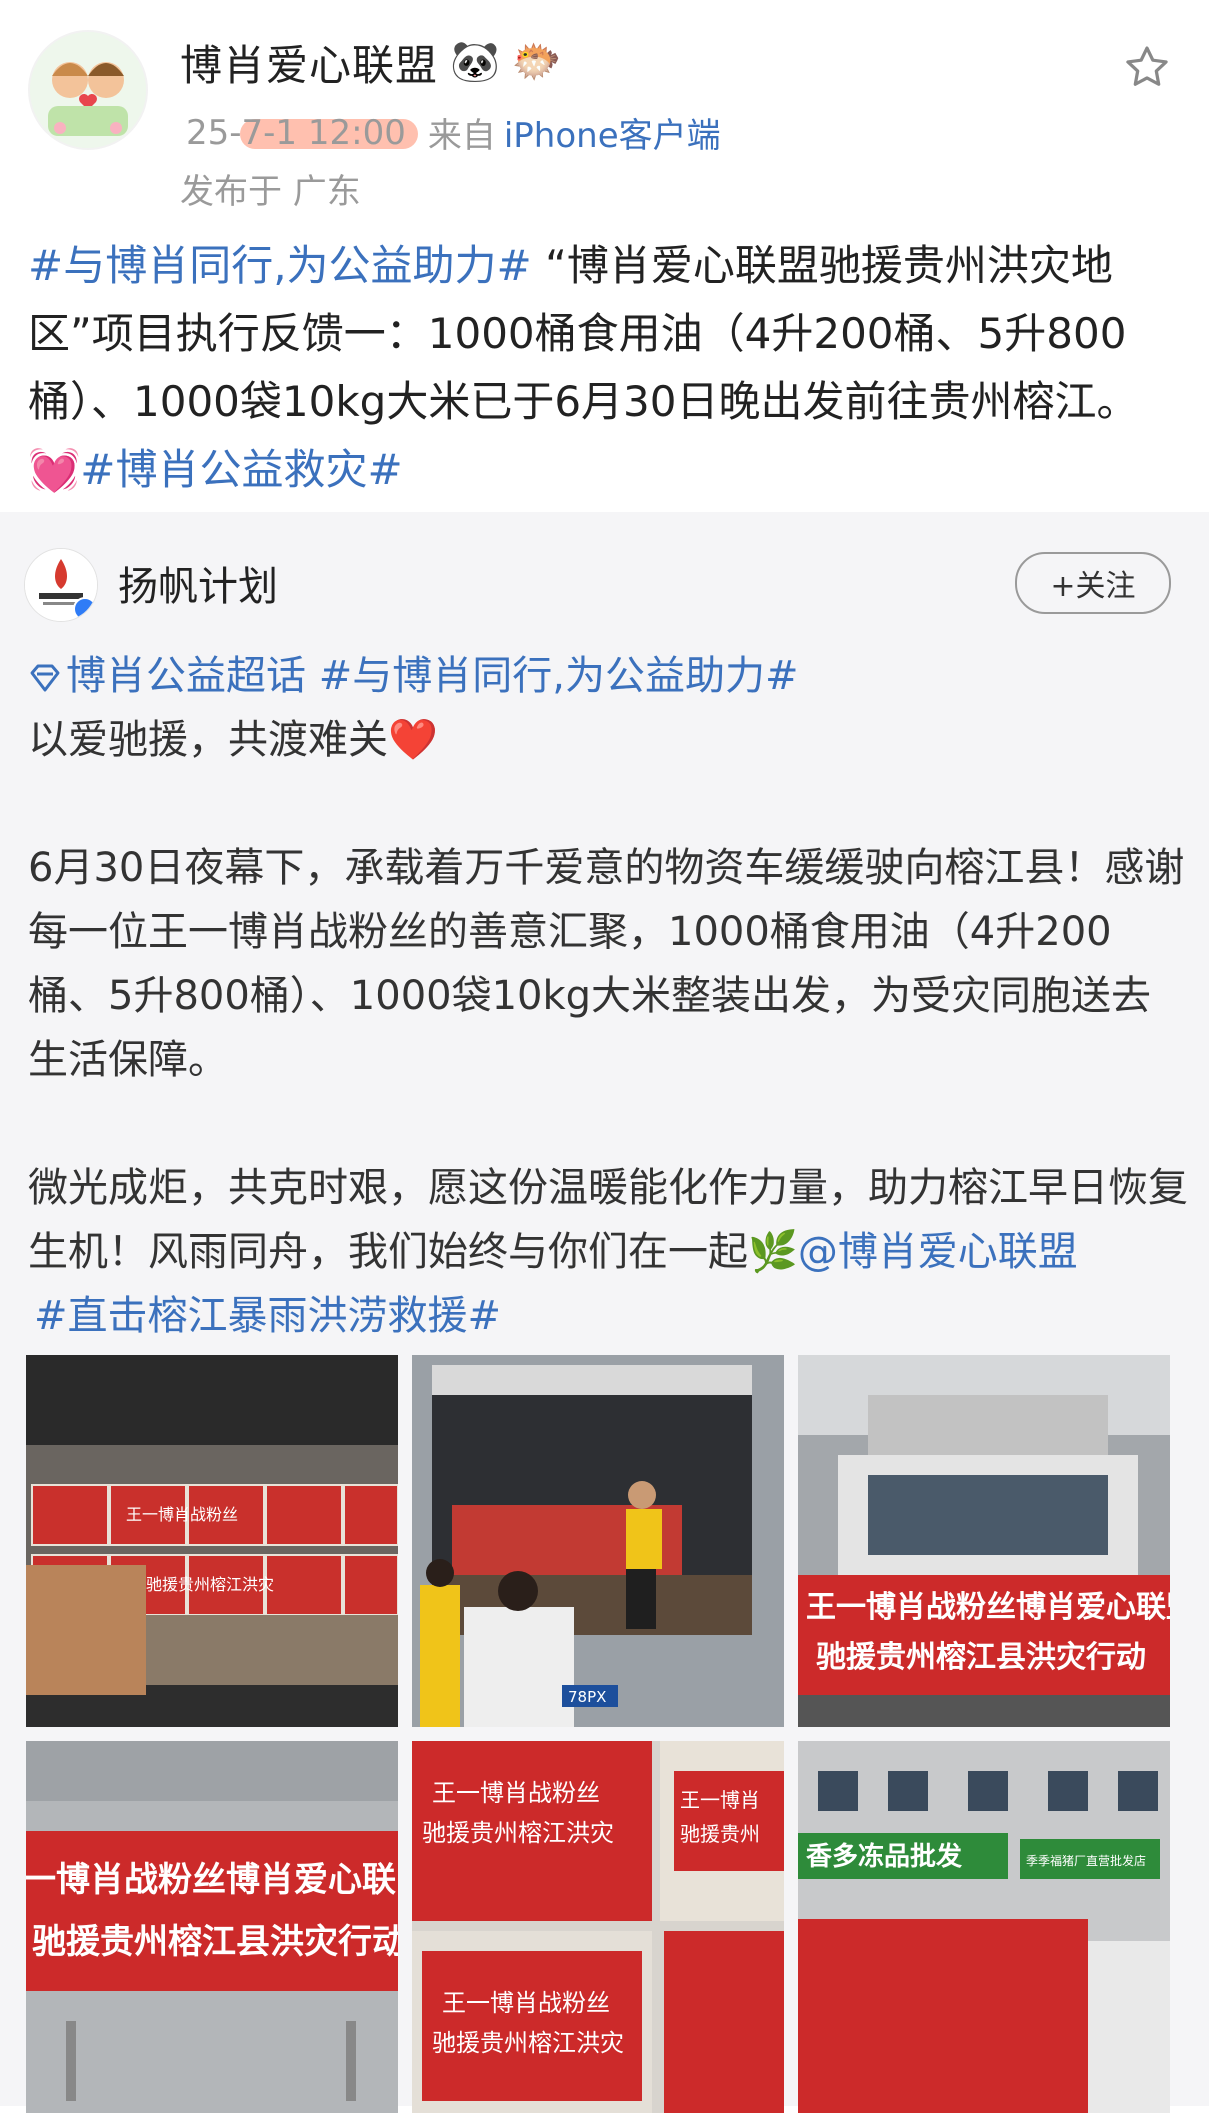  I want to click on box-label: 王一博肖战粉丝, so click(182, 1514).